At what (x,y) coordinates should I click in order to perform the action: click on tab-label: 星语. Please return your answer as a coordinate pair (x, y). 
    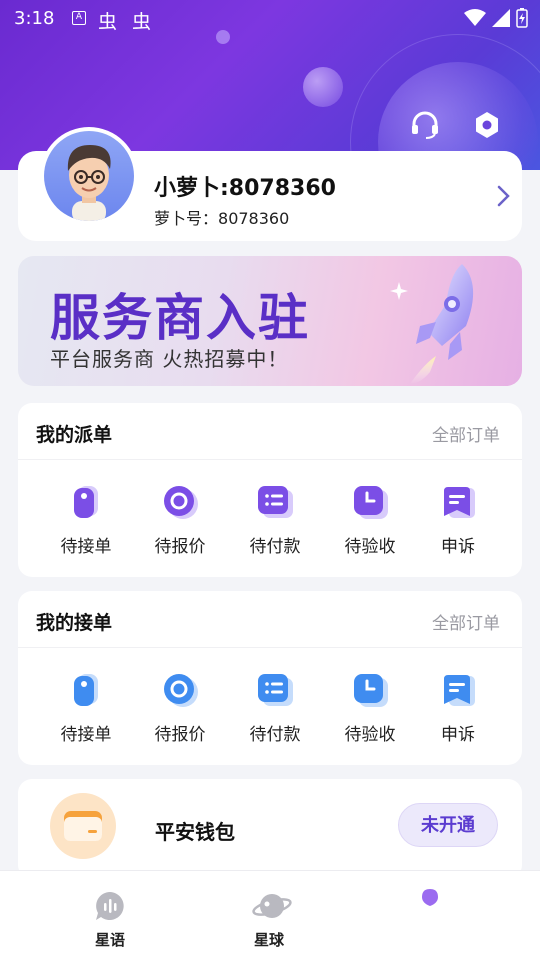
    Looking at the image, I should click on (109, 940).